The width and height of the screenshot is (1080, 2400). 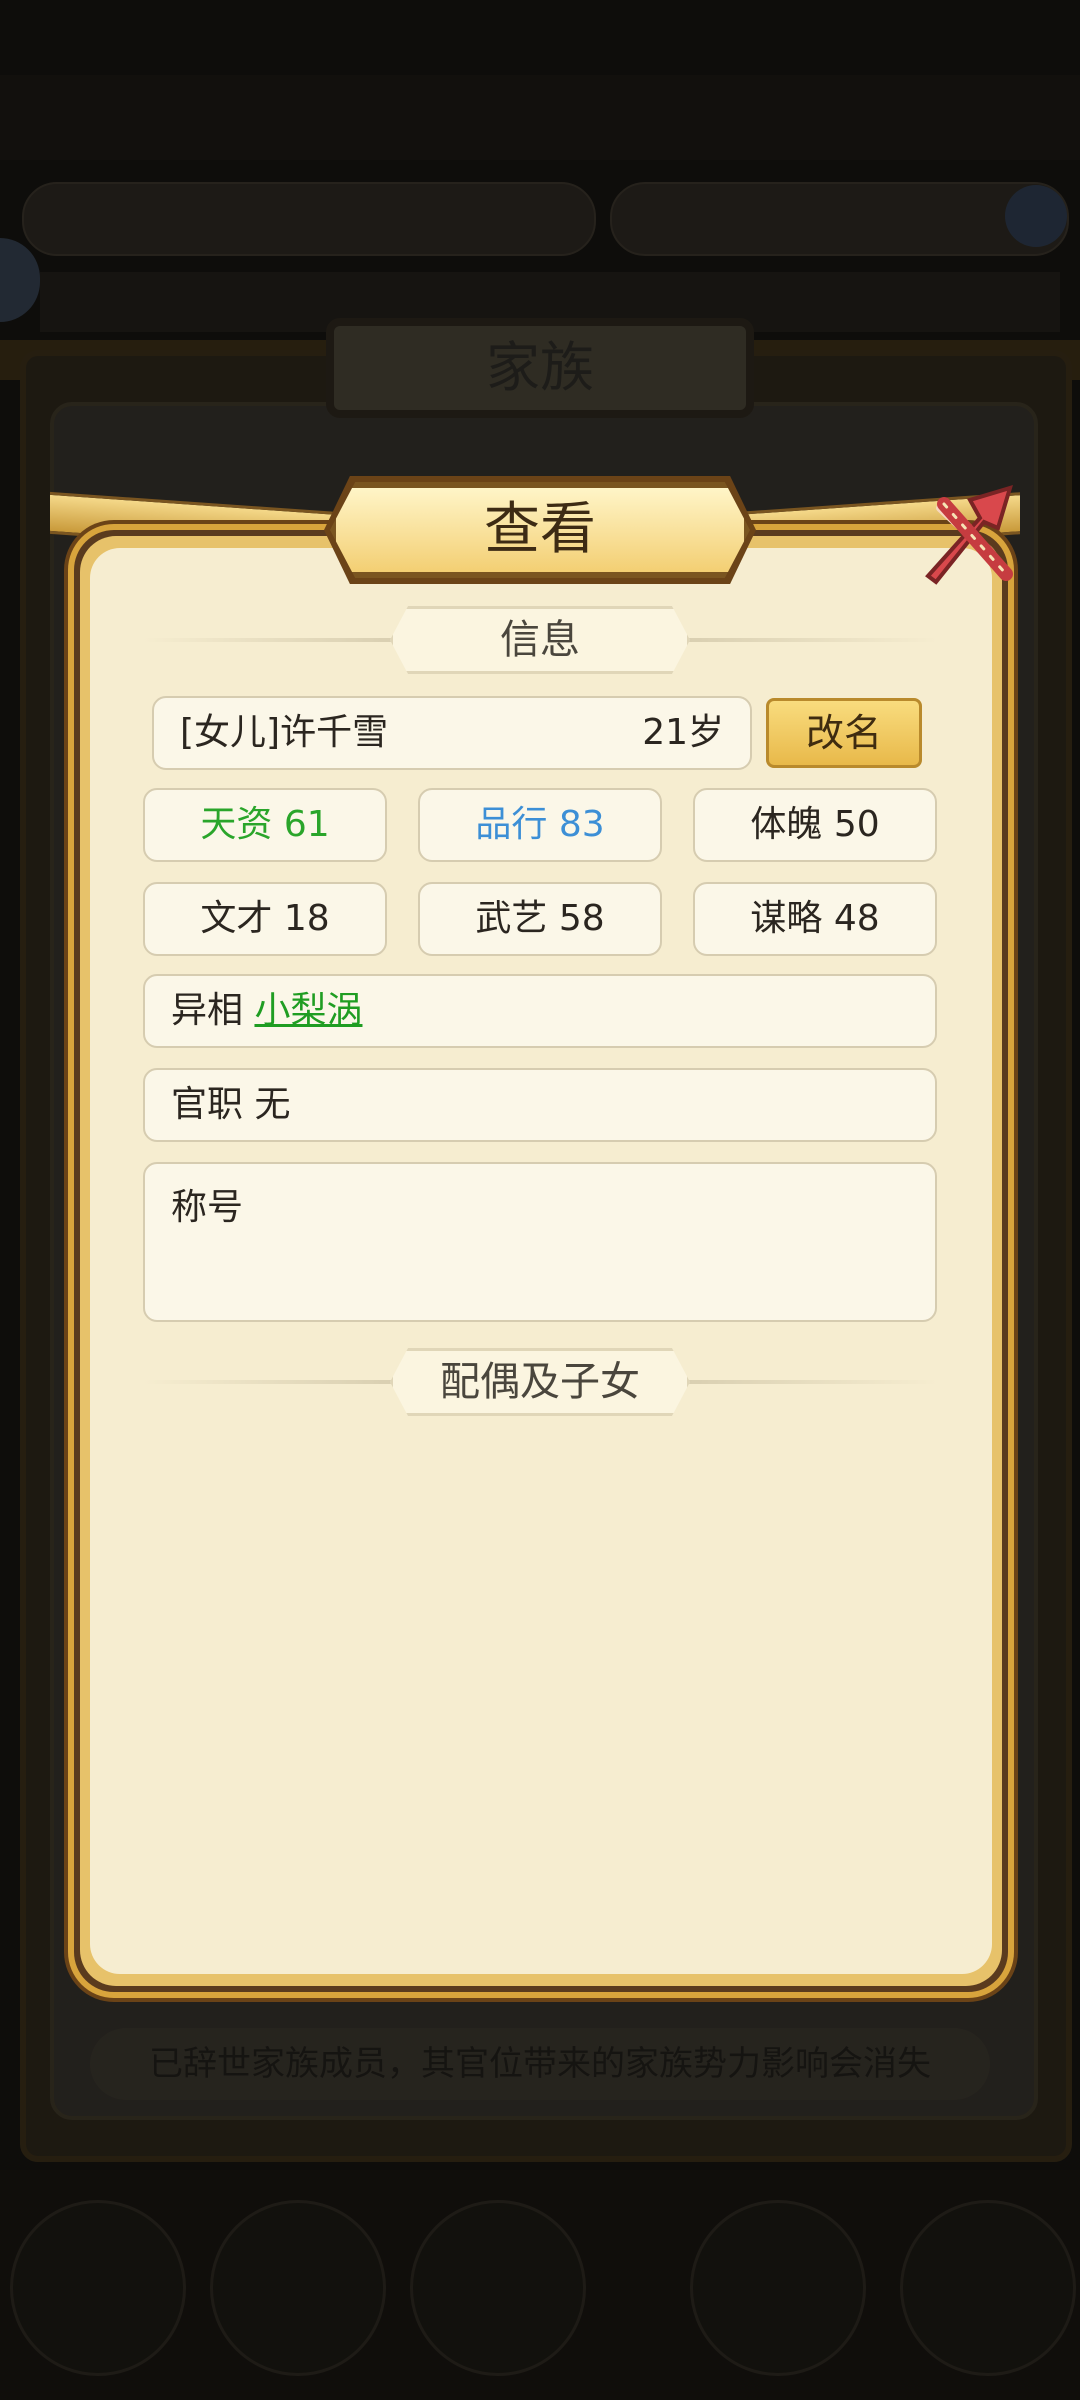 What do you see at coordinates (272, 1104) in the screenshot?
I see `office-value: 无` at bounding box center [272, 1104].